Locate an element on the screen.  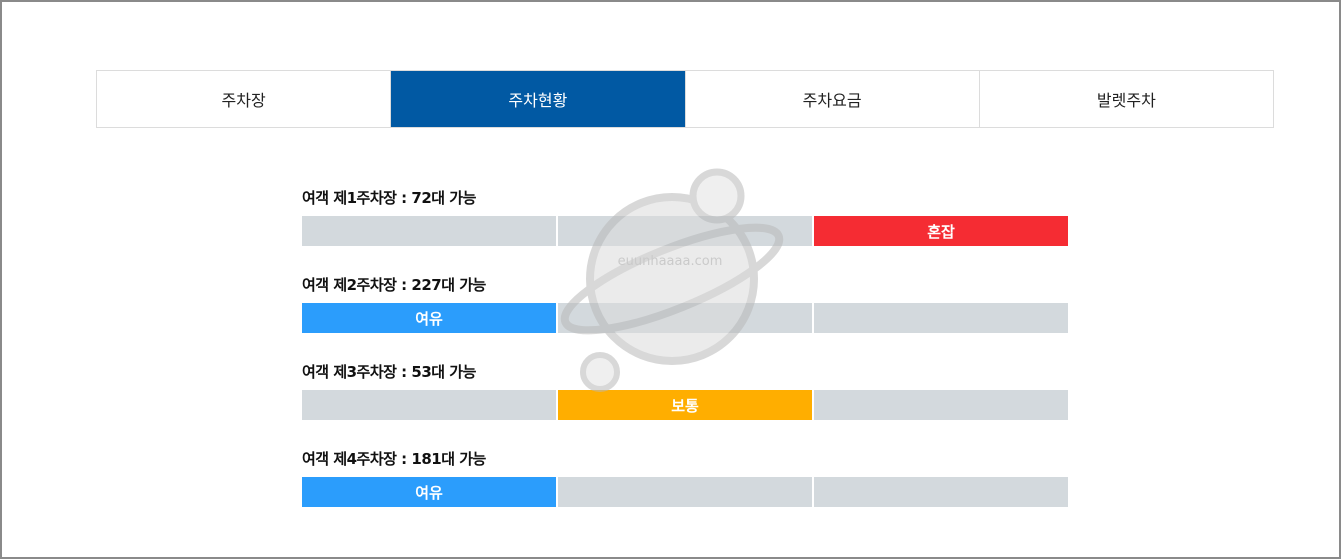
parking-lot-2: 여객 제2주차장 : 227대 가능 여유 is located at coordinates (685, 315).